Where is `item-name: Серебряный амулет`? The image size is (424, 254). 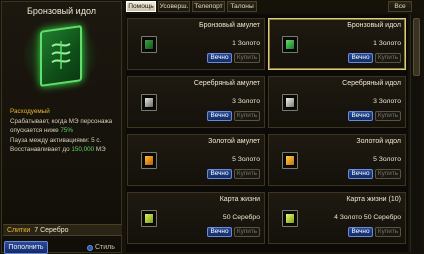 item-name: Серебряный амулет is located at coordinates (226, 83).